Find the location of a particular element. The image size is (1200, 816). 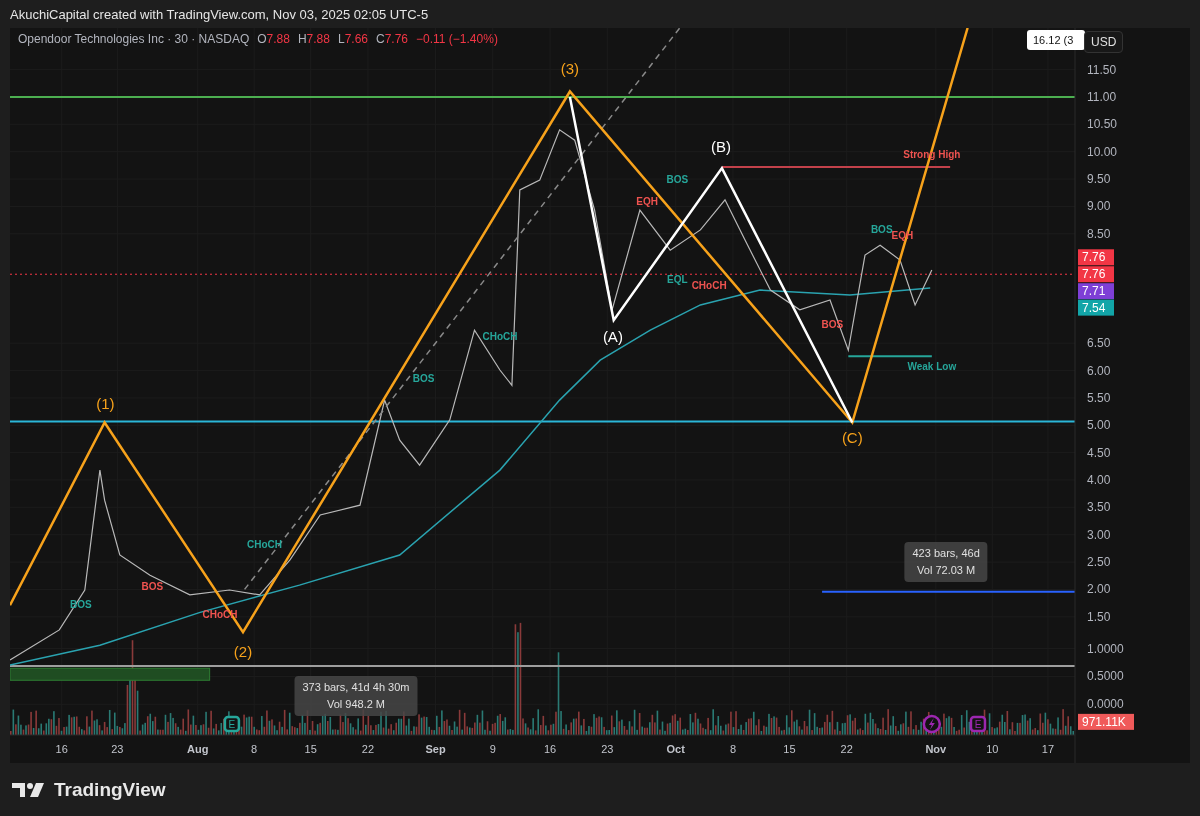

measure-text: Vol 948.2 M is located at coordinates (356, 705).